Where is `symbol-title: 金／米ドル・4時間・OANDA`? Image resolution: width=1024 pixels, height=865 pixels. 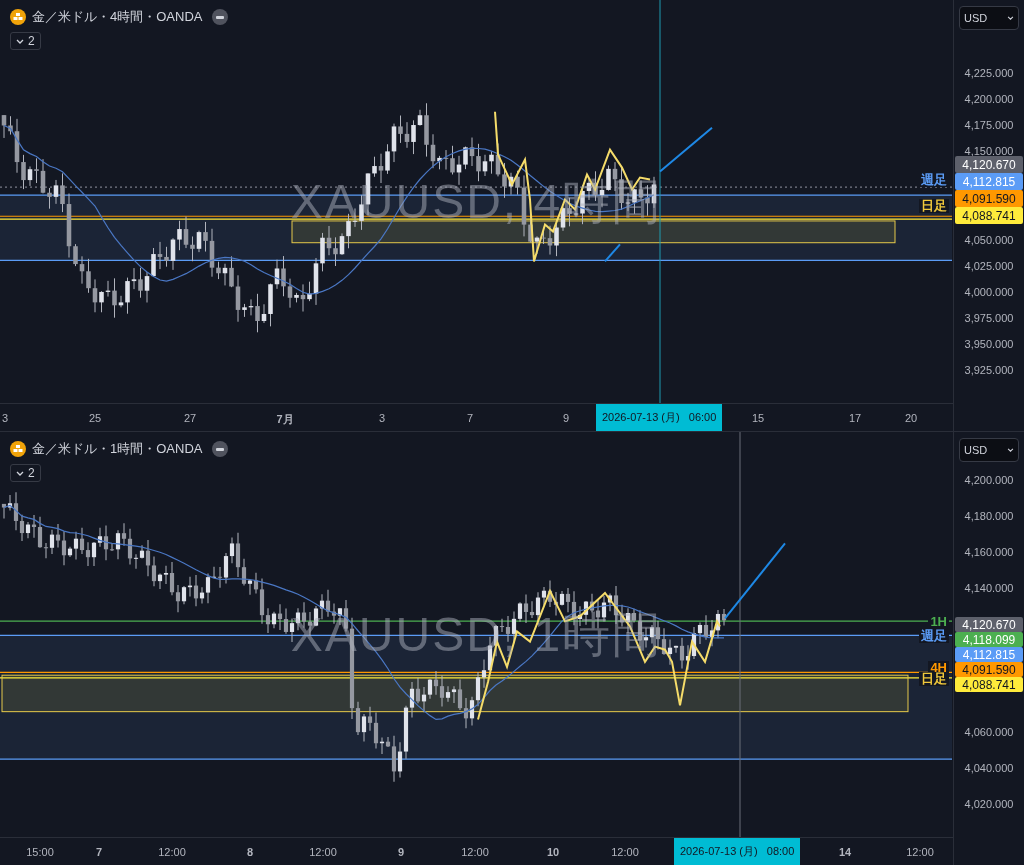 symbol-title: 金／米ドル・4時間・OANDA is located at coordinates (117, 17).